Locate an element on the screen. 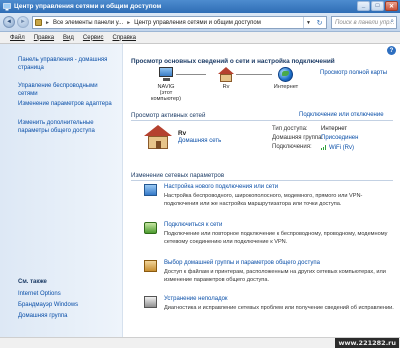 This screenshot has width=400, height=348. close-button: ✕ is located at coordinates (391, 6).